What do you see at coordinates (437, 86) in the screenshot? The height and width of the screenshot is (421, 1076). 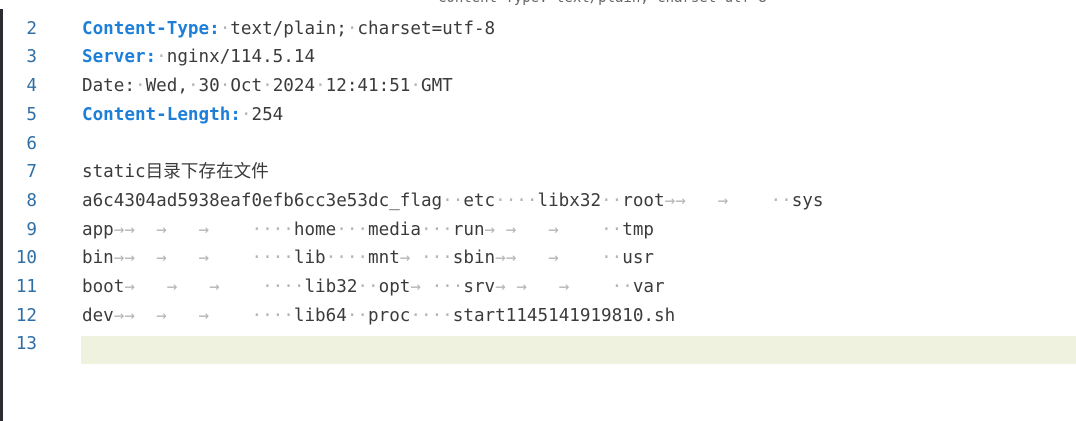 I see `code-token: GMT` at bounding box center [437, 86].